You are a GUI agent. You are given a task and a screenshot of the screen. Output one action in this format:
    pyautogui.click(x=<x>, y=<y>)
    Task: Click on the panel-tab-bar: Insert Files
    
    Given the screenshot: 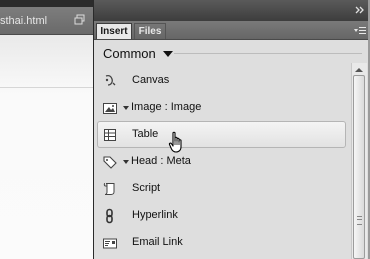 What is the action you would take?
    pyautogui.click(x=231, y=30)
    